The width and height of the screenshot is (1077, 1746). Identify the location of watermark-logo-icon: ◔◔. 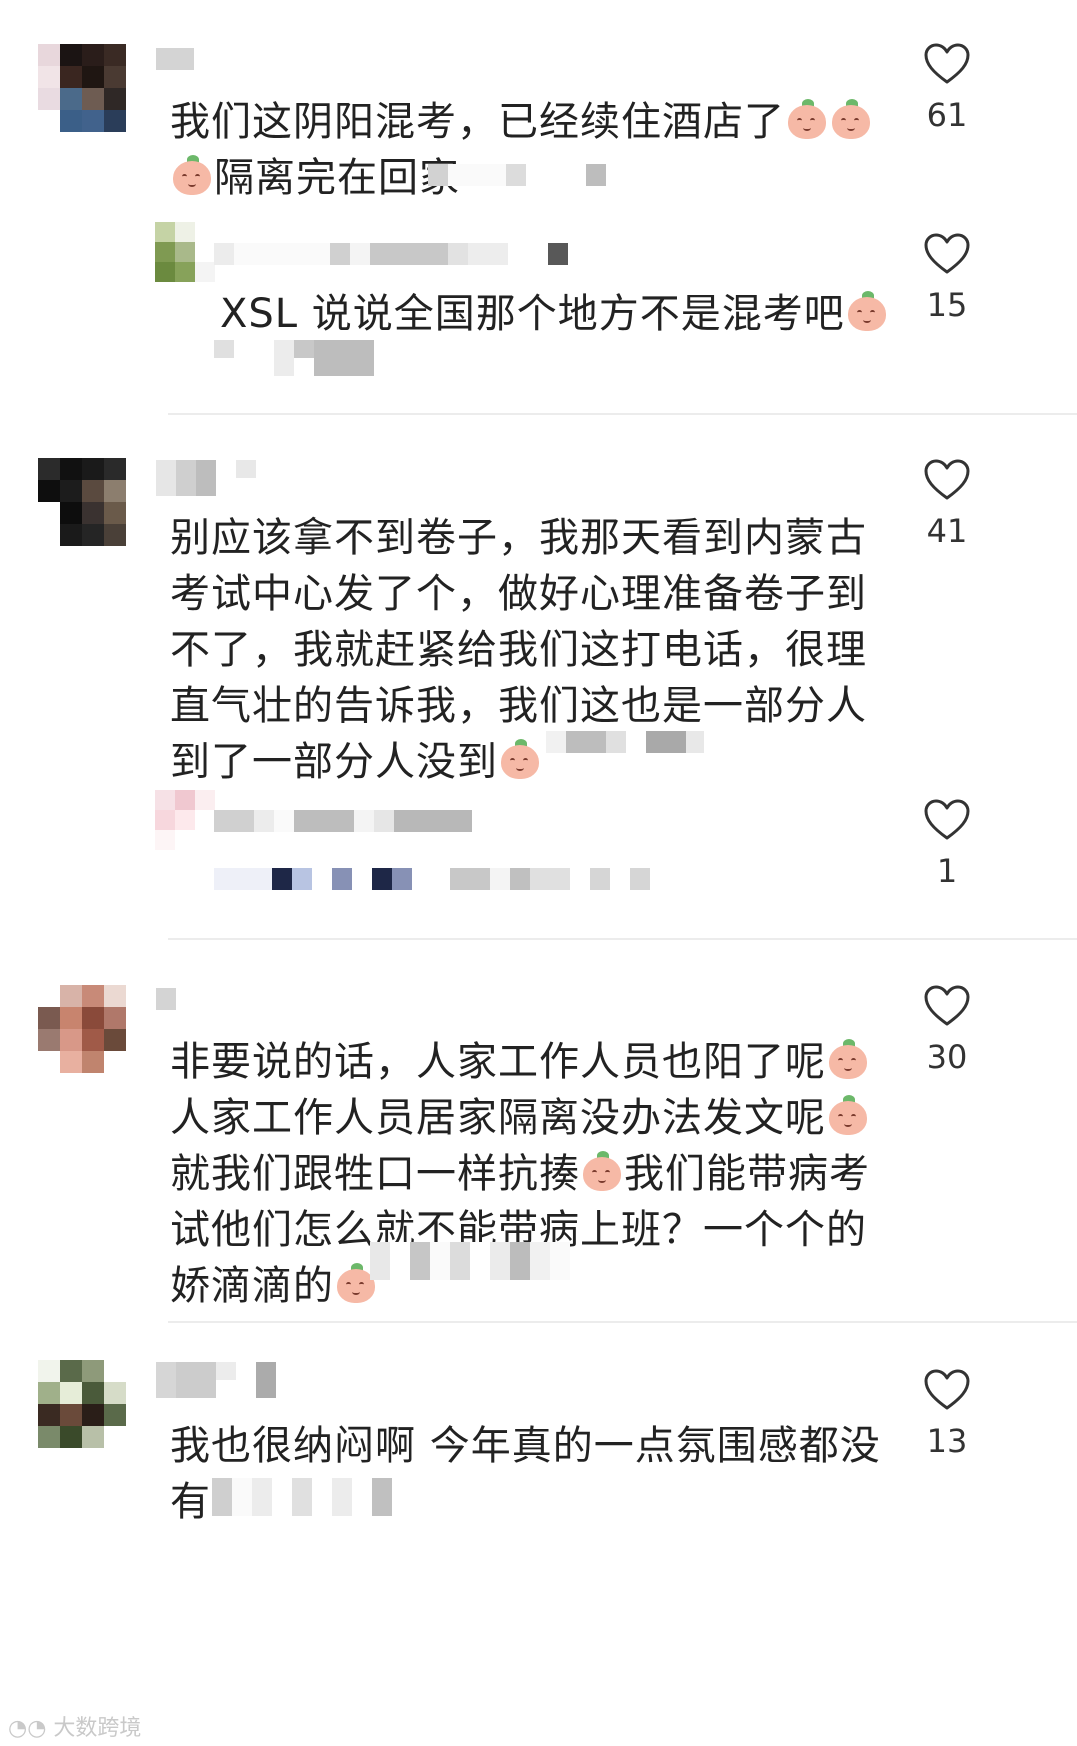
(27, 1728).